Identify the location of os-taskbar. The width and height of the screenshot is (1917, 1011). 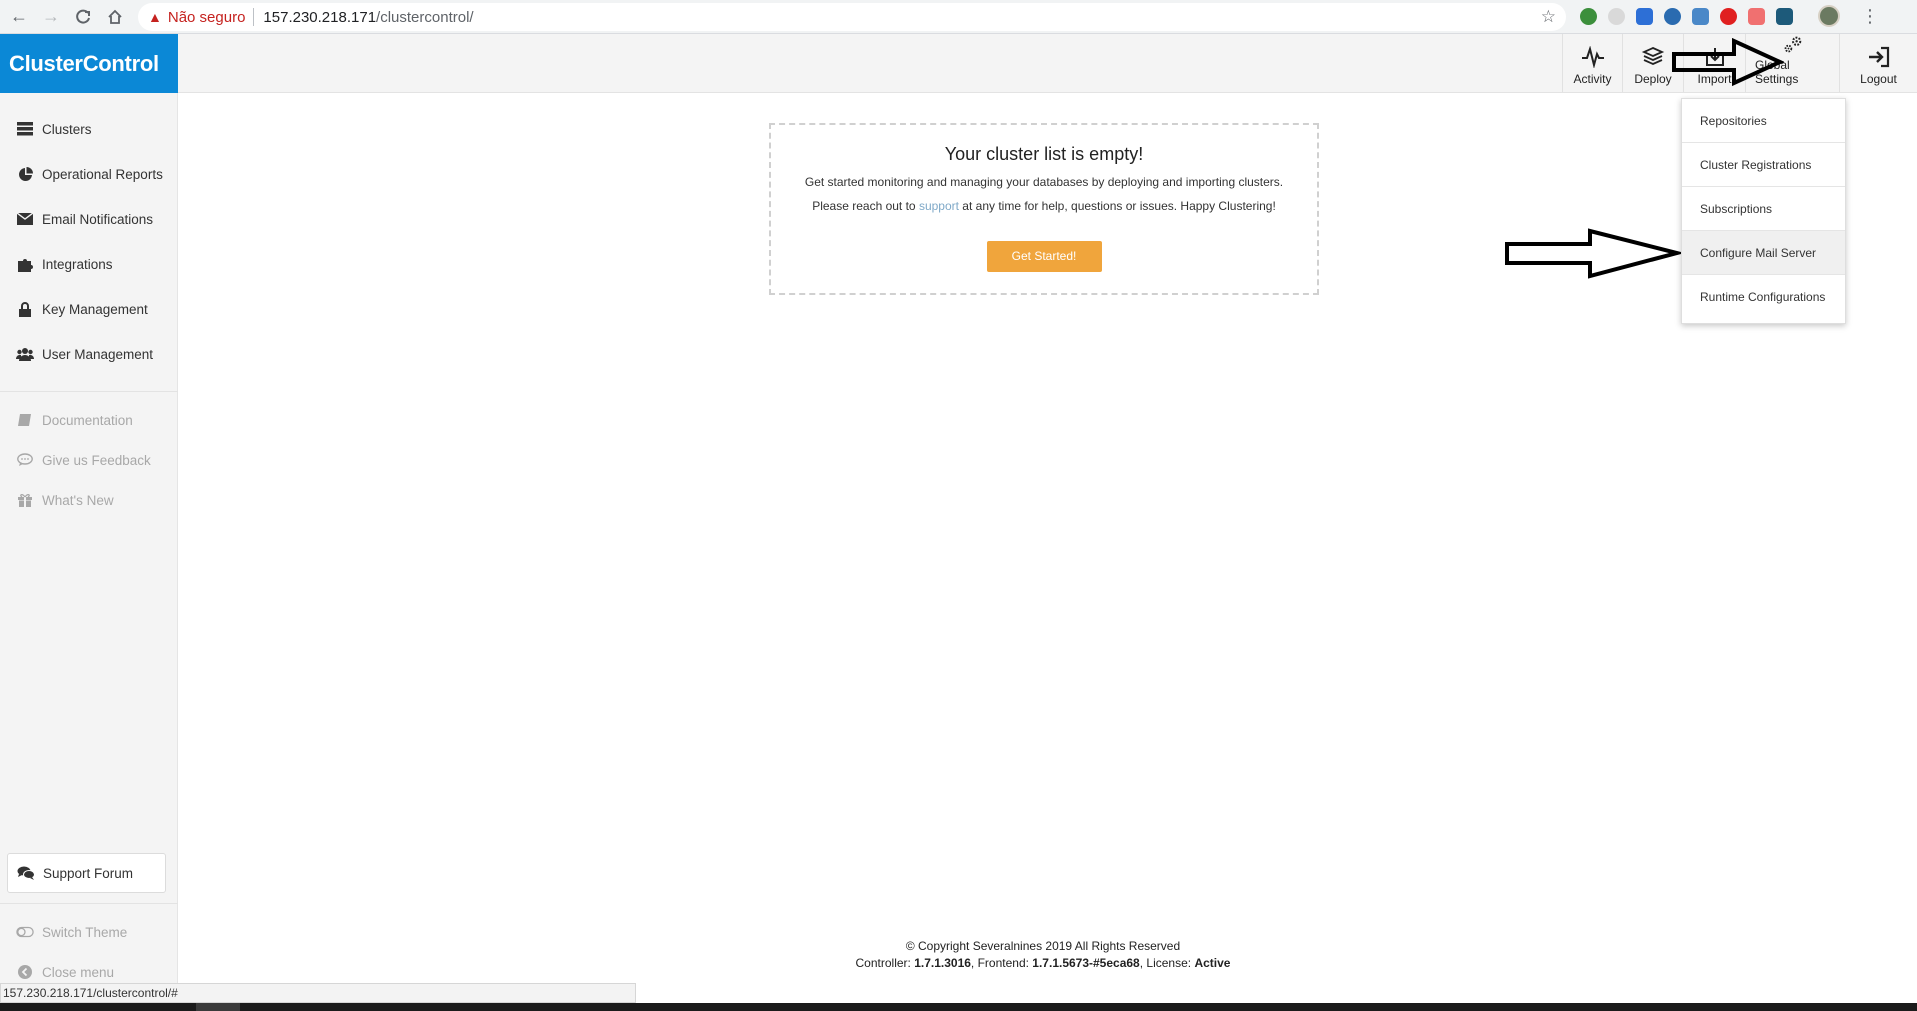
(958, 1007).